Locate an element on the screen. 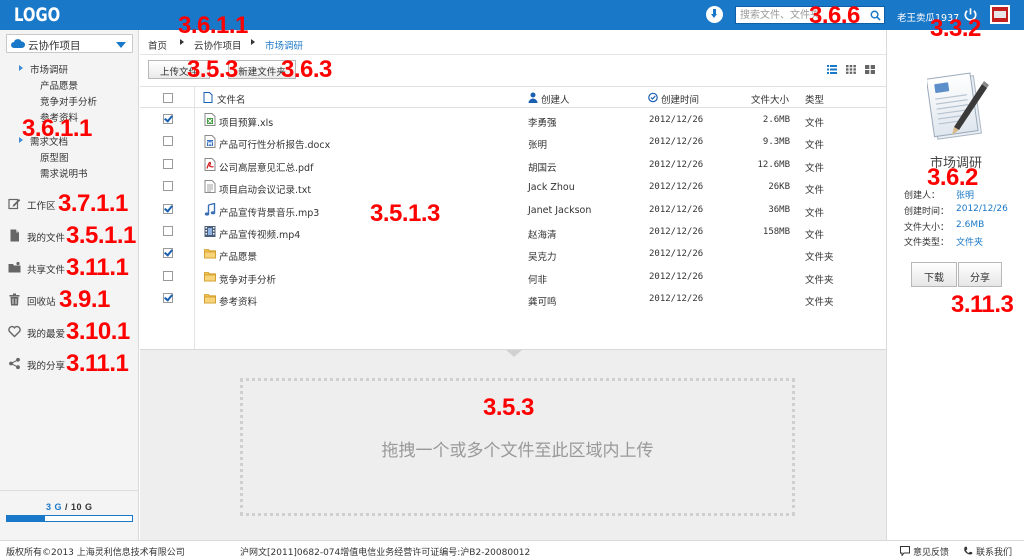 This screenshot has height=560, width=1024. file-name: 项目启动会议记录.txt is located at coordinates (265, 189).